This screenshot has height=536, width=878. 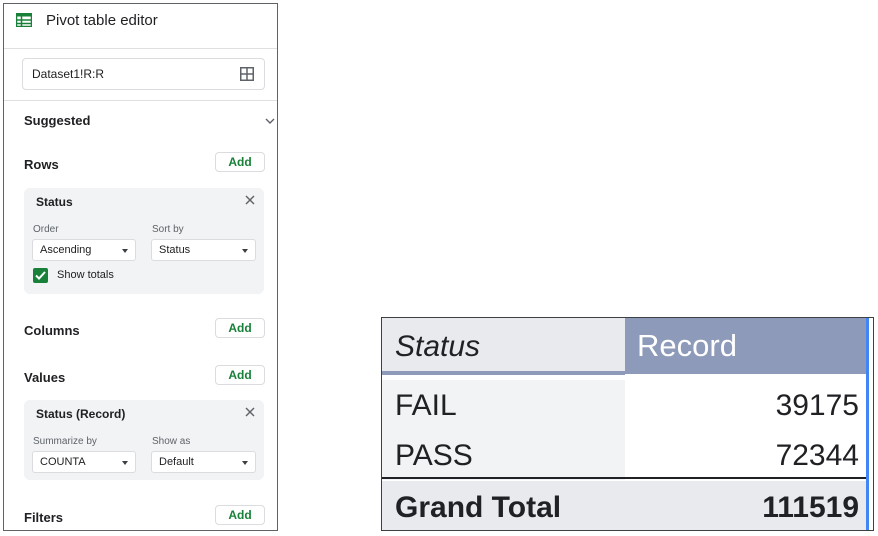 I want to click on row-label: FAIL, so click(x=426, y=405).